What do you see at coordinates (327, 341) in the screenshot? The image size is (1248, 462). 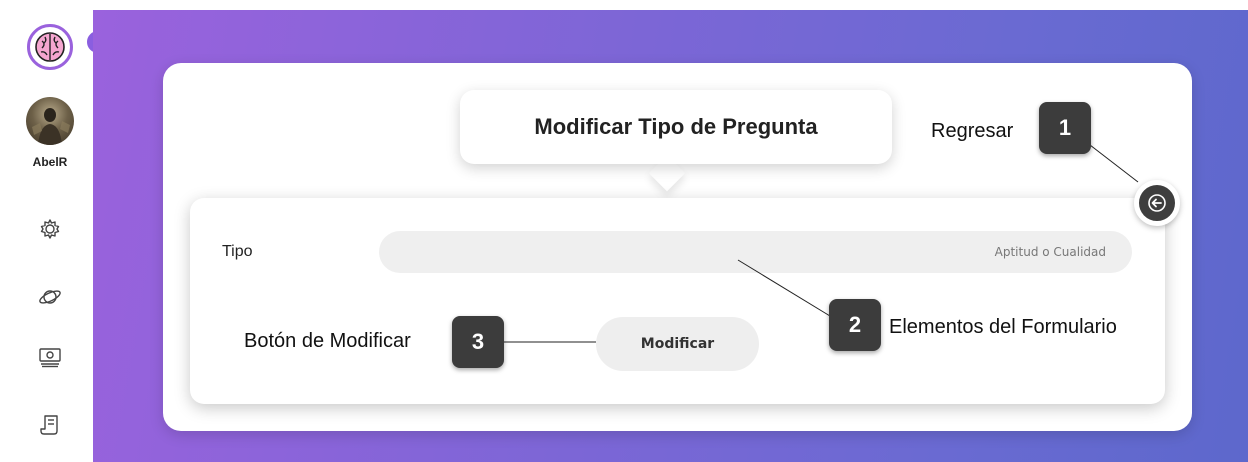 I see `annotation-label-3: Botón de Modificar` at bounding box center [327, 341].